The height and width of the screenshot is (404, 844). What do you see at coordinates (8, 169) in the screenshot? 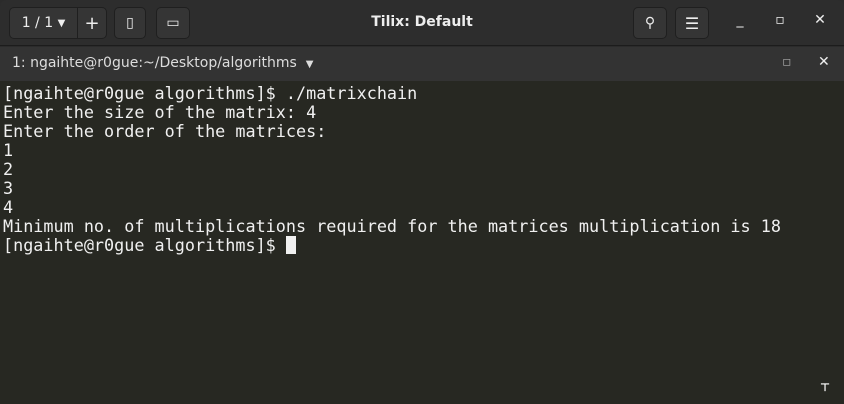
I see `terminal-line: 2` at bounding box center [8, 169].